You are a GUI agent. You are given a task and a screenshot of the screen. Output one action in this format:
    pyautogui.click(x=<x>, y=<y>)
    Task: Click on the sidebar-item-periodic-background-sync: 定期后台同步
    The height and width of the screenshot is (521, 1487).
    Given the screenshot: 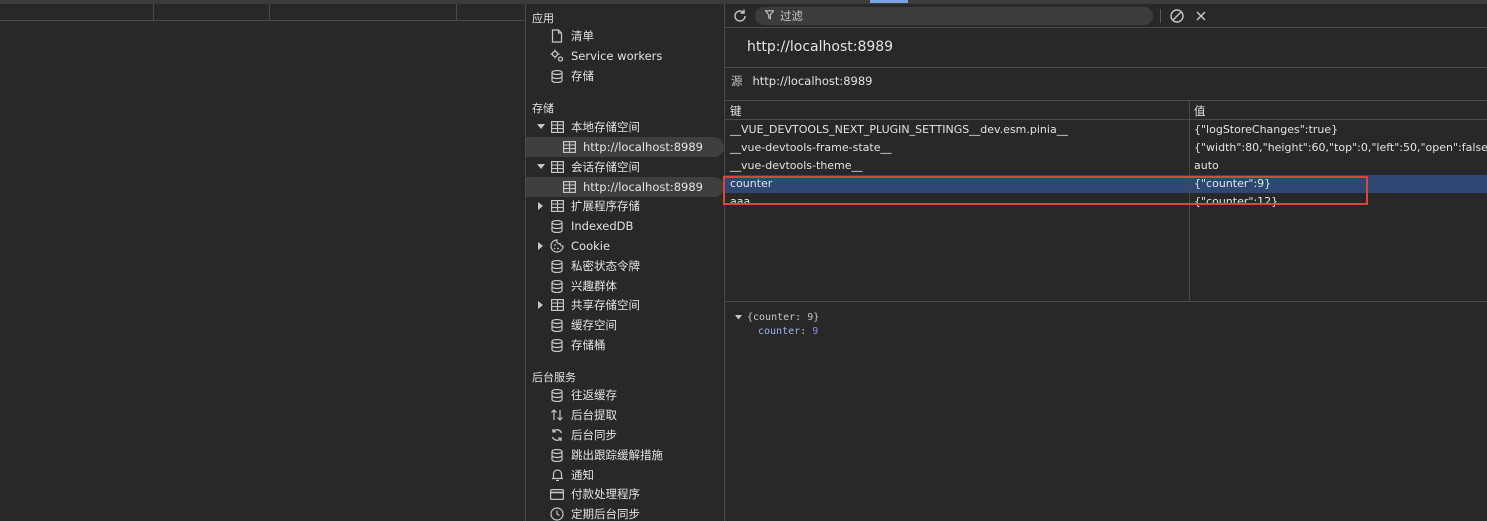 What is the action you would take?
    pyautogui.click(x=625, y=512)
    